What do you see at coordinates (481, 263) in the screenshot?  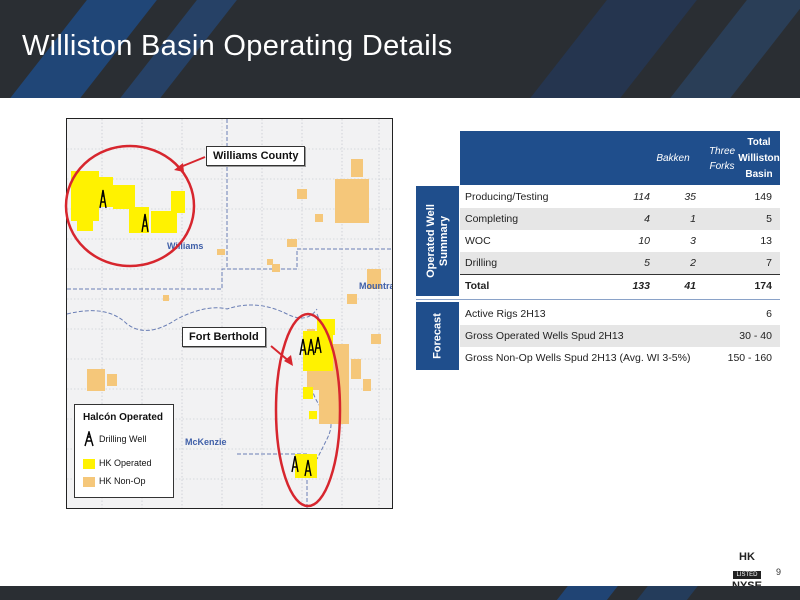 I see `row-label: Drilling` at bounding box center [481, 263].